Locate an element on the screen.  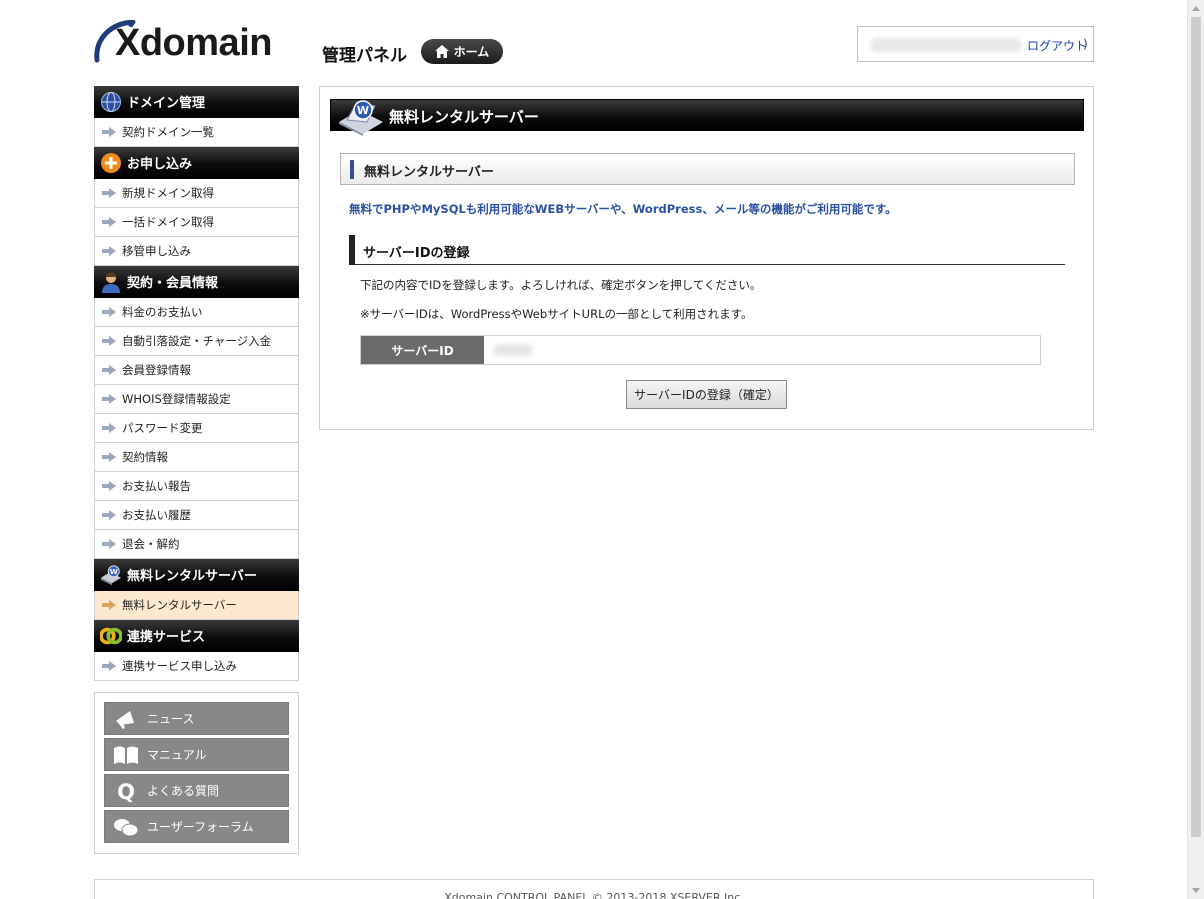
instruction-text: 下記の内容でIDを登録します。よろしければ、確定ボタンを押してください。 is located at coordinates (561, 285).